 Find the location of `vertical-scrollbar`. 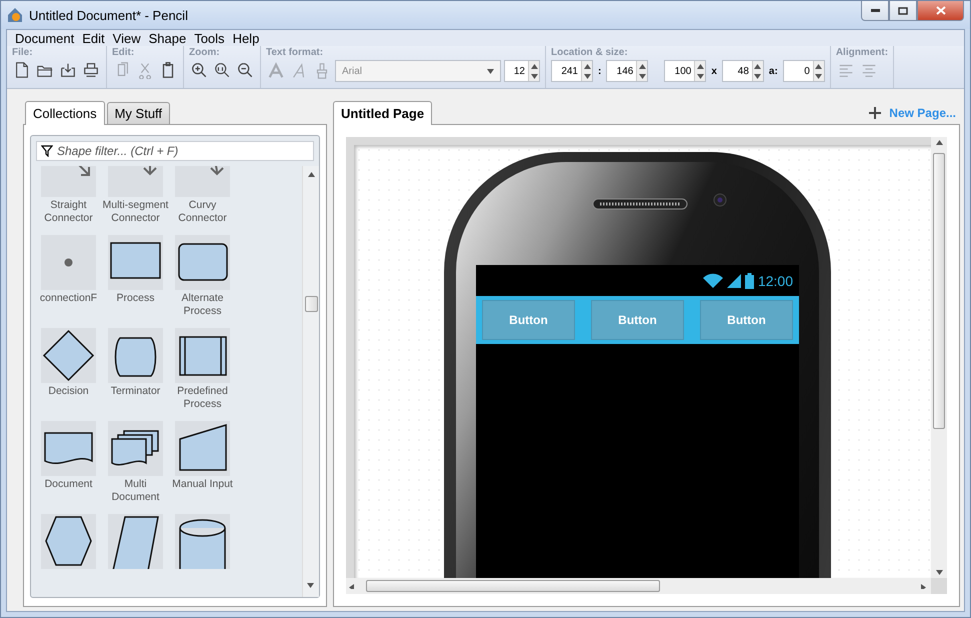

vertical-scrollbar is located at coordinates (939, 357).